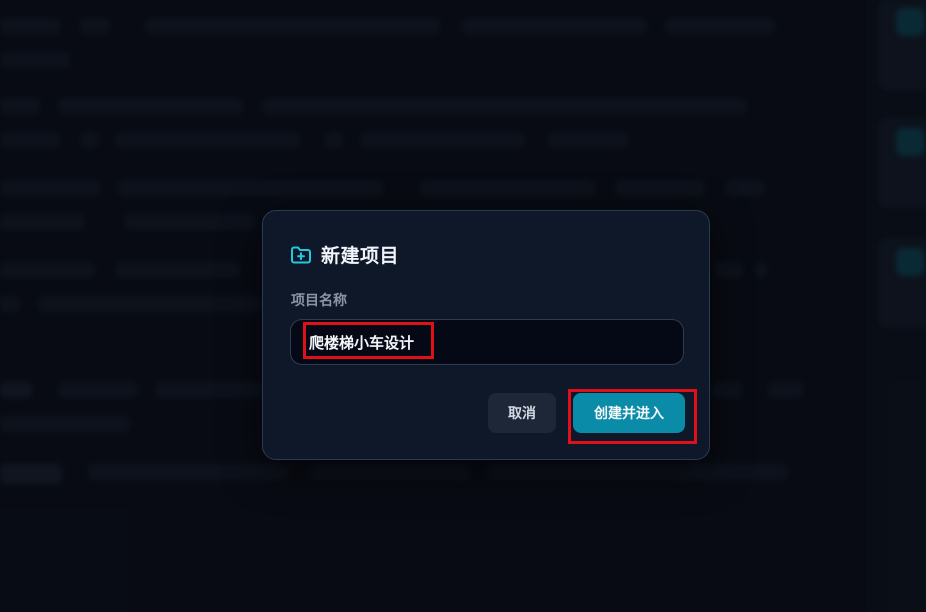 The width and height of the screenshot is (926, 612). What do you see at coordinates (360, 256) in the screenshot?
I see `dialog-title: 新建项目` at bounding box center [360, 256].